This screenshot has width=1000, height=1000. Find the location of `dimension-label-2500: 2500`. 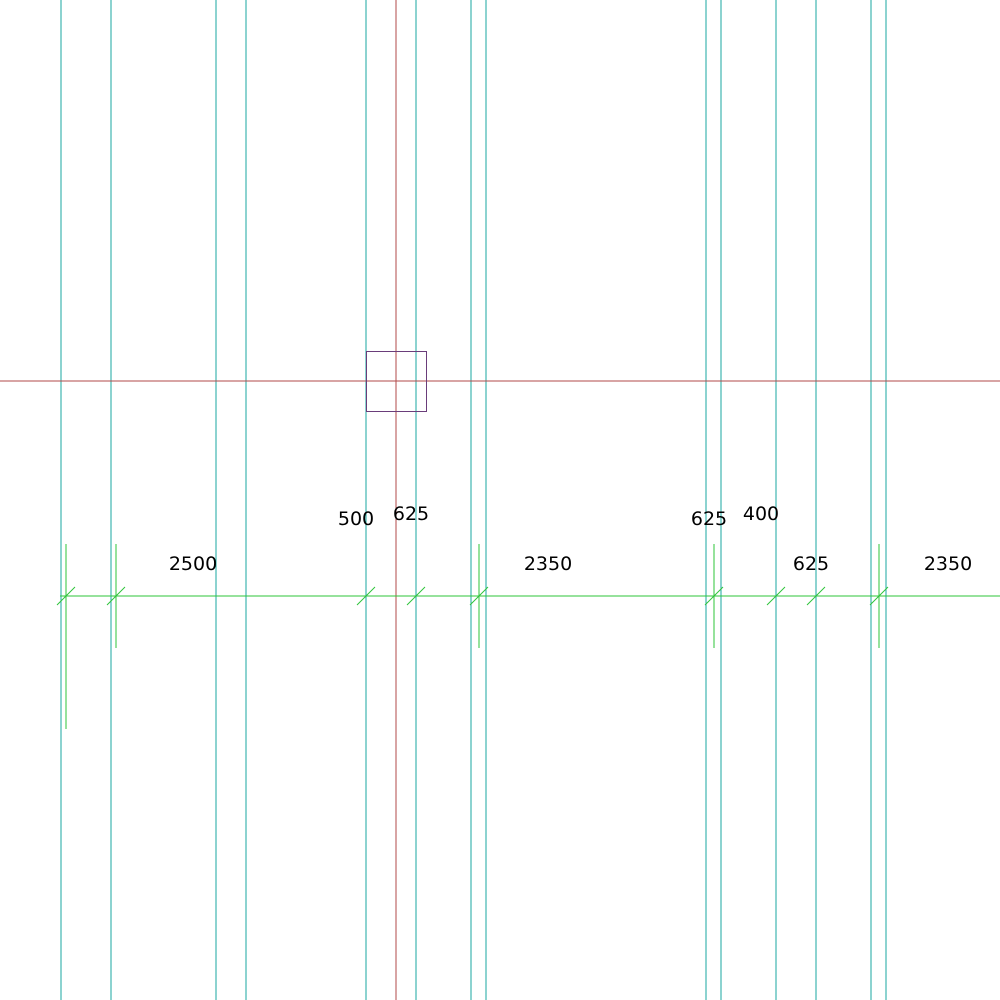

dimension-label-2500: 2500 is located at coordinates (193, 564).